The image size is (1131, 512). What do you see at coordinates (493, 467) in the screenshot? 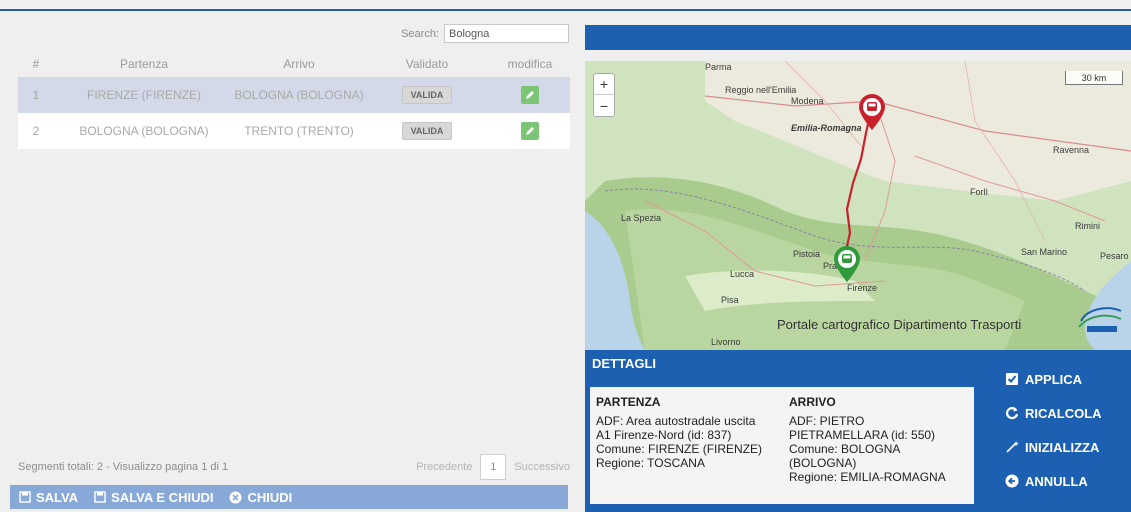
I see `page-number-button: 1` at bounding box center [493, 467].